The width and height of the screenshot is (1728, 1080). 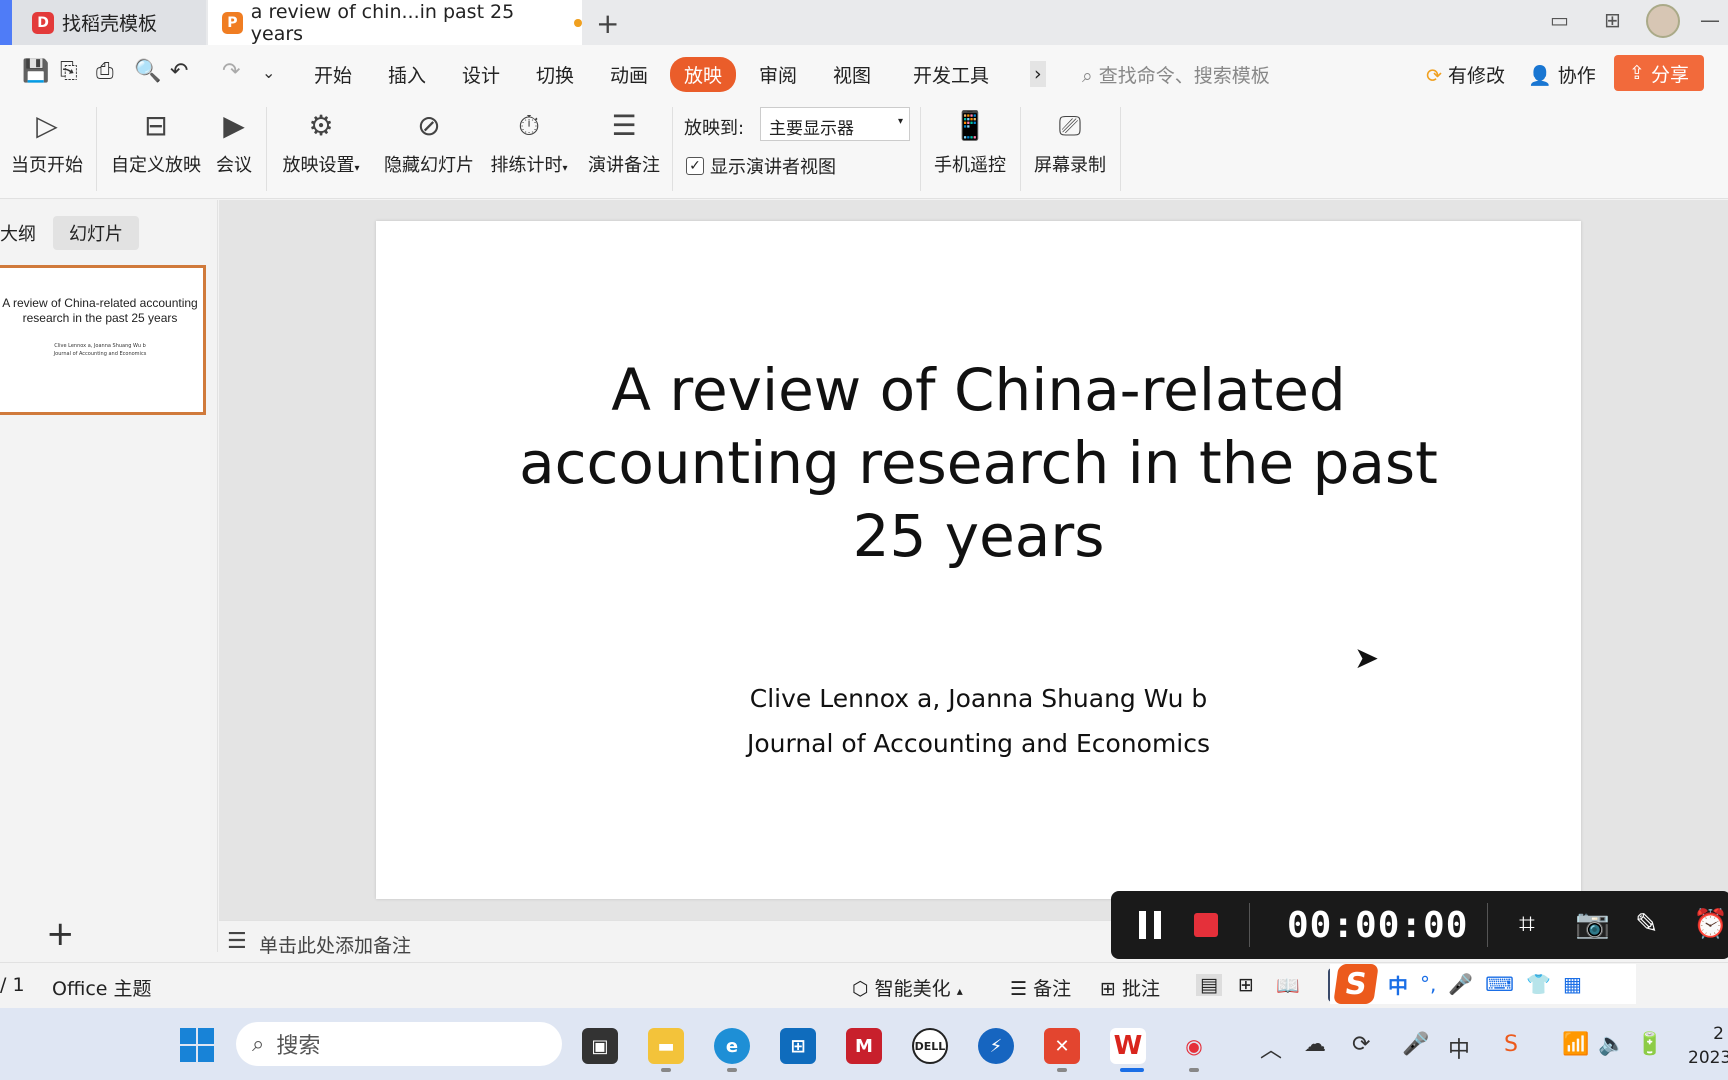 I want to click on divider, so click(x=96, y=149).